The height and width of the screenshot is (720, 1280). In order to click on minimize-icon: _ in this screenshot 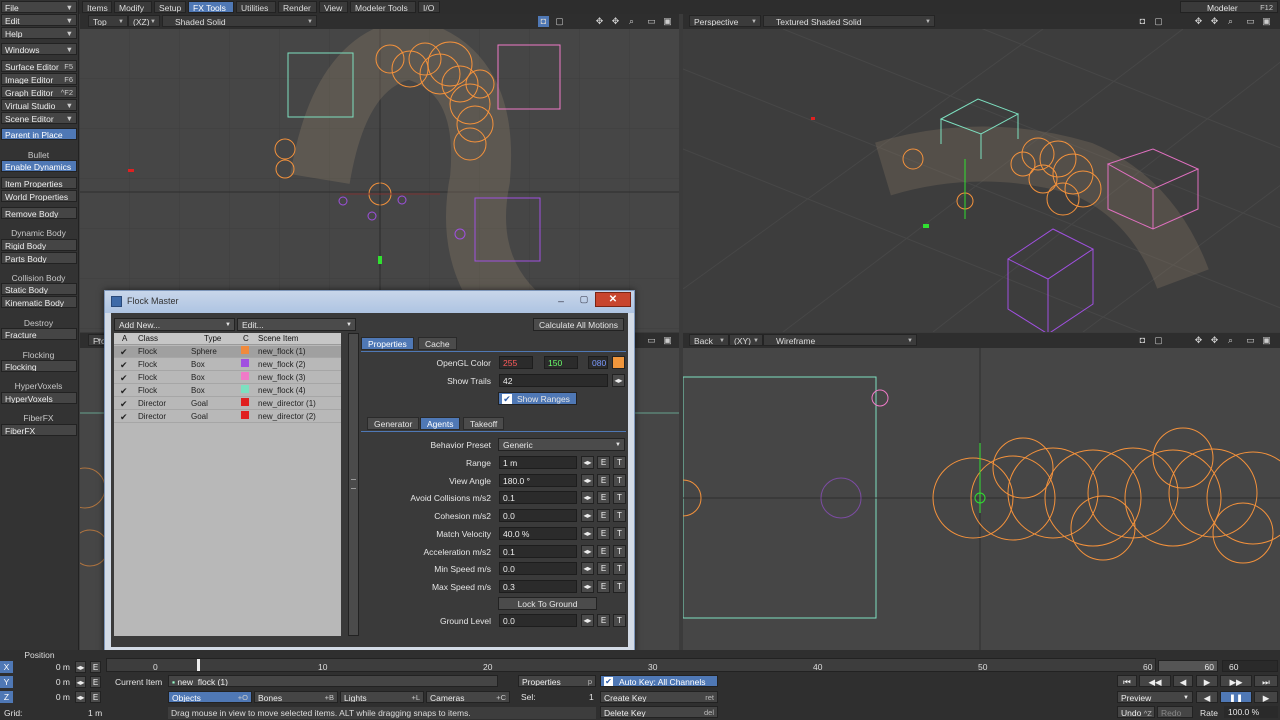, I will do `click(561, 299)`.